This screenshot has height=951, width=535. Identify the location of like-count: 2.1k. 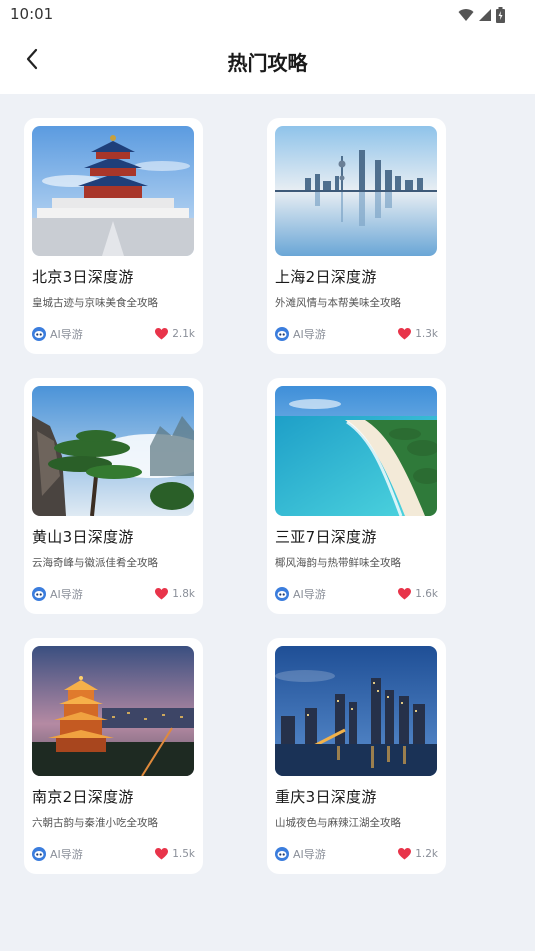
(183, 334).